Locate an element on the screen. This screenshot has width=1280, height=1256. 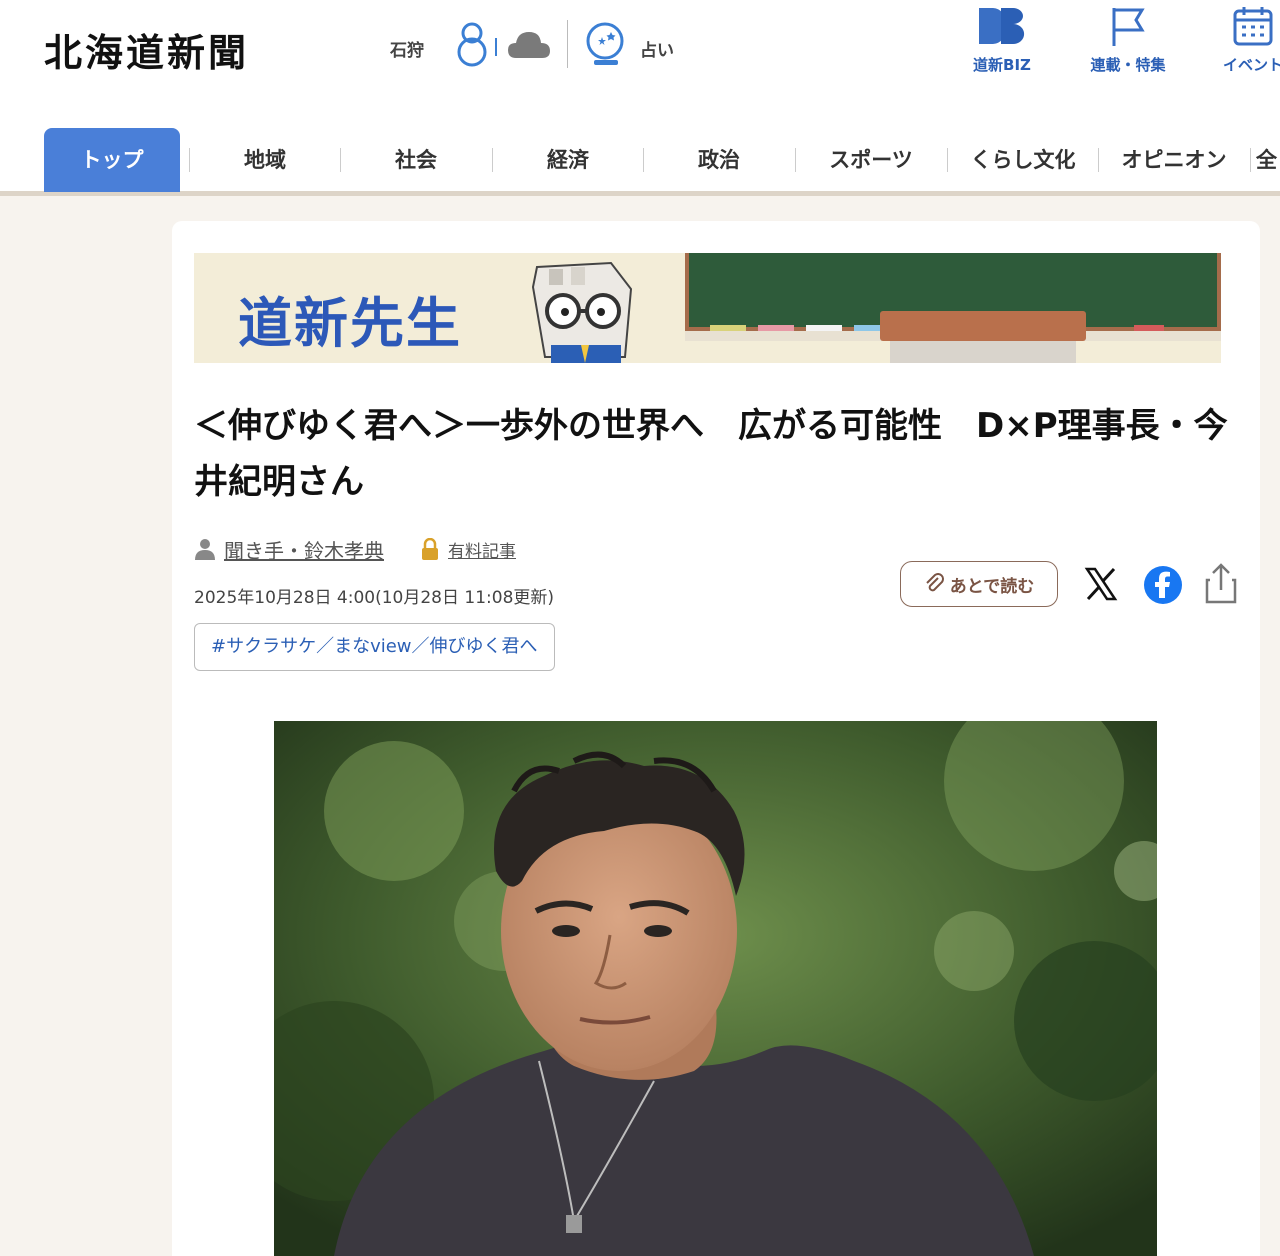
teacher-mascot-icon is located at coordinates (582, 312).